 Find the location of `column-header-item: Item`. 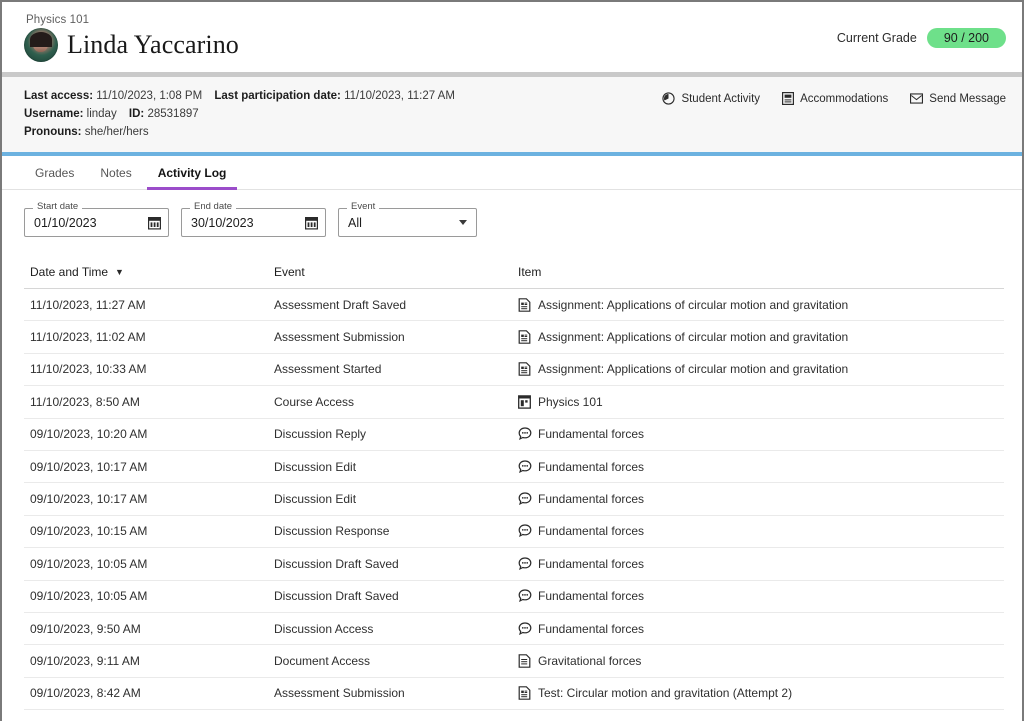

column-header-item: Item is located at coordinates (761, 272).